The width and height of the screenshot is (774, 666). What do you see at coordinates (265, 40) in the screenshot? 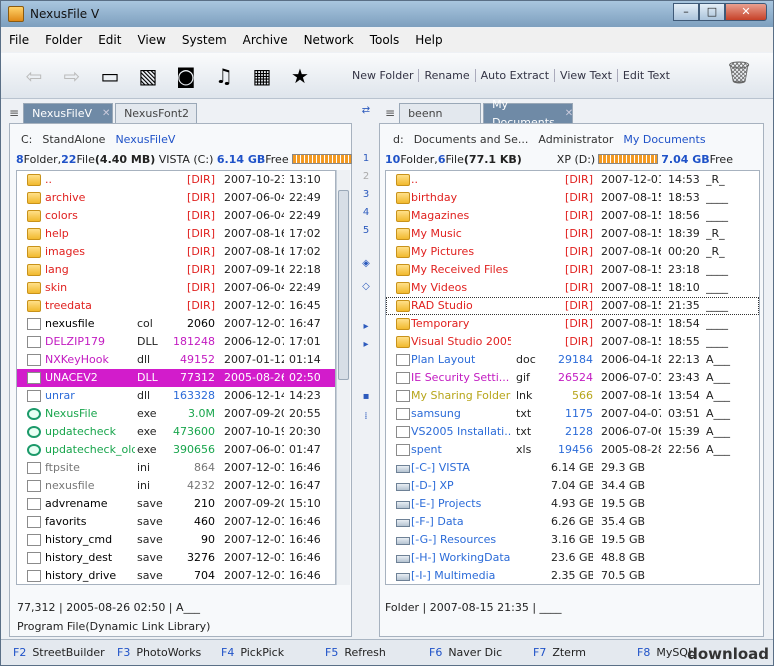
I see `menu-item-archive: Archive` at bounding box center [265, 40].